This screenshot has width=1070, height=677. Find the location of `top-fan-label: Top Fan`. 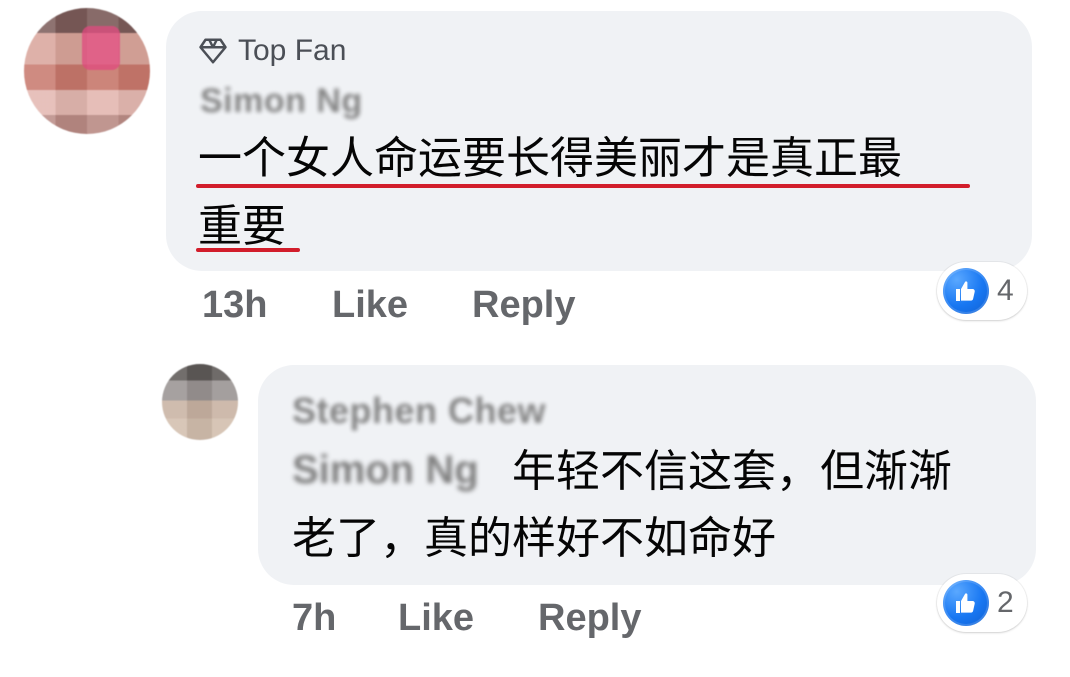

top-fan-label: Top Fan is located at coordinates (292, 50).